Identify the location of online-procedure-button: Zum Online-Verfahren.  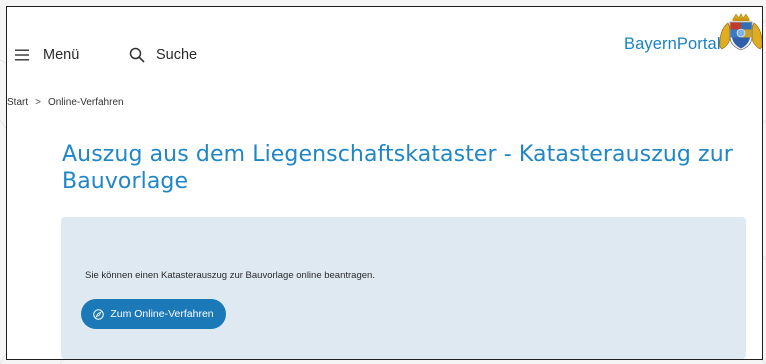
(153, 314).